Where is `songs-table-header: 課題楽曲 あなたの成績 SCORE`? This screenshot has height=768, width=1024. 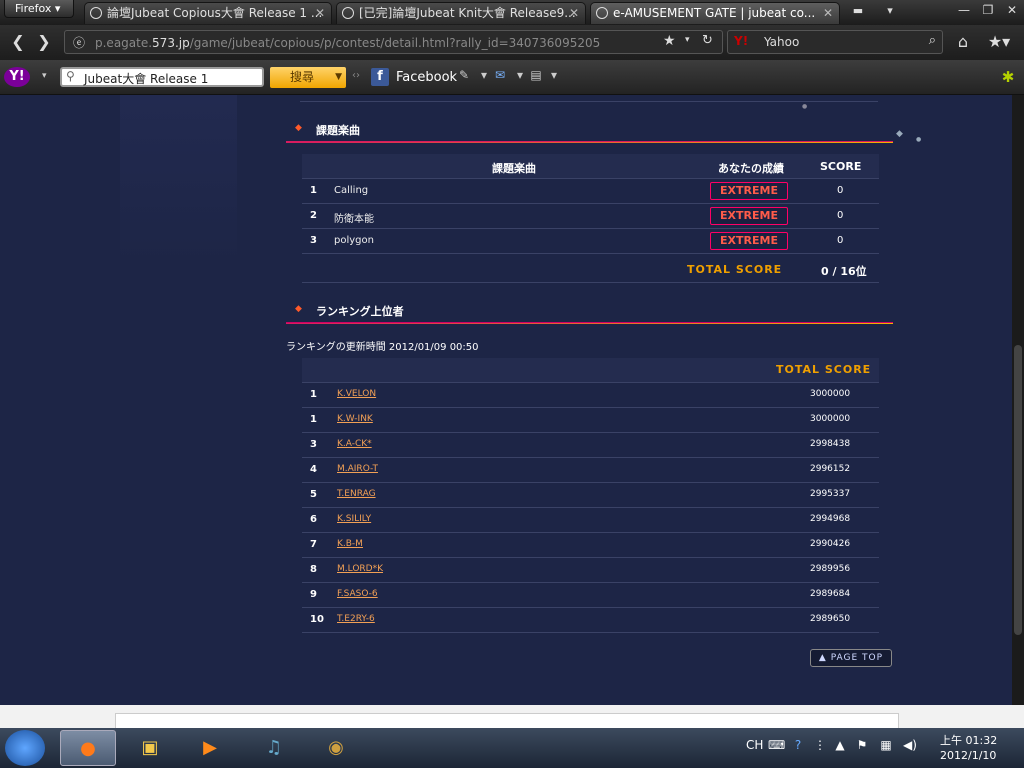
songs-table-header: 課題楽曲 あなたの成績 SCORE is located at coordinates (590, 166).